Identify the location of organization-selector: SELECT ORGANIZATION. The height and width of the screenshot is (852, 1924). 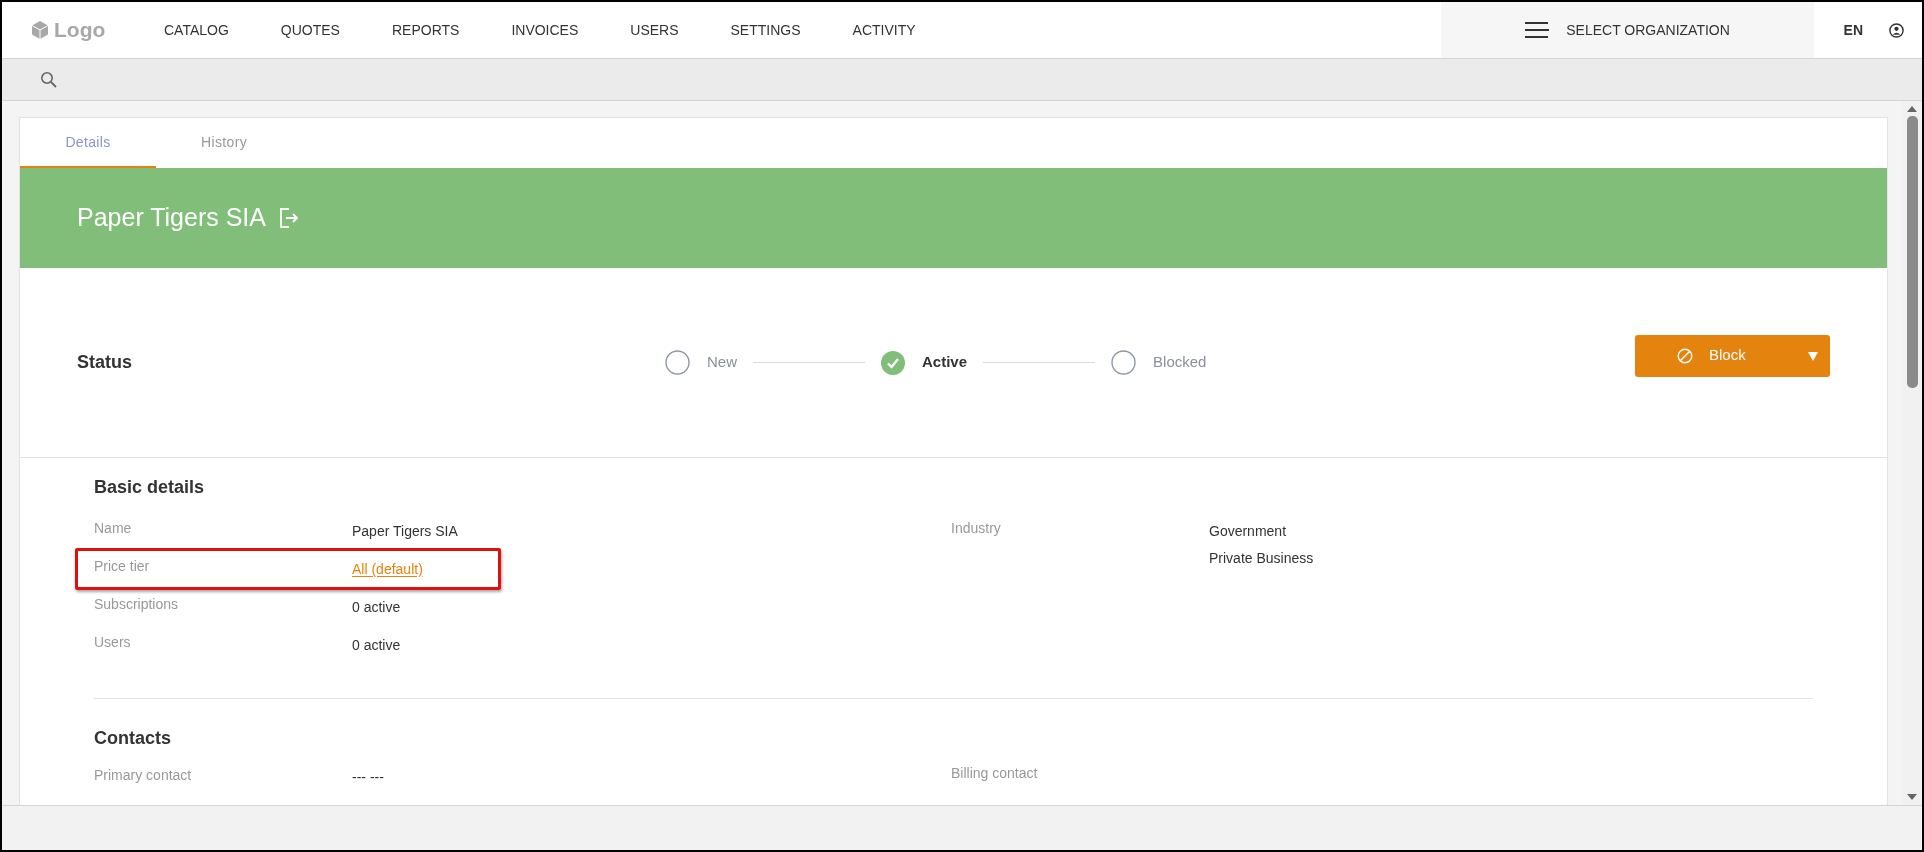
(1627, 30).